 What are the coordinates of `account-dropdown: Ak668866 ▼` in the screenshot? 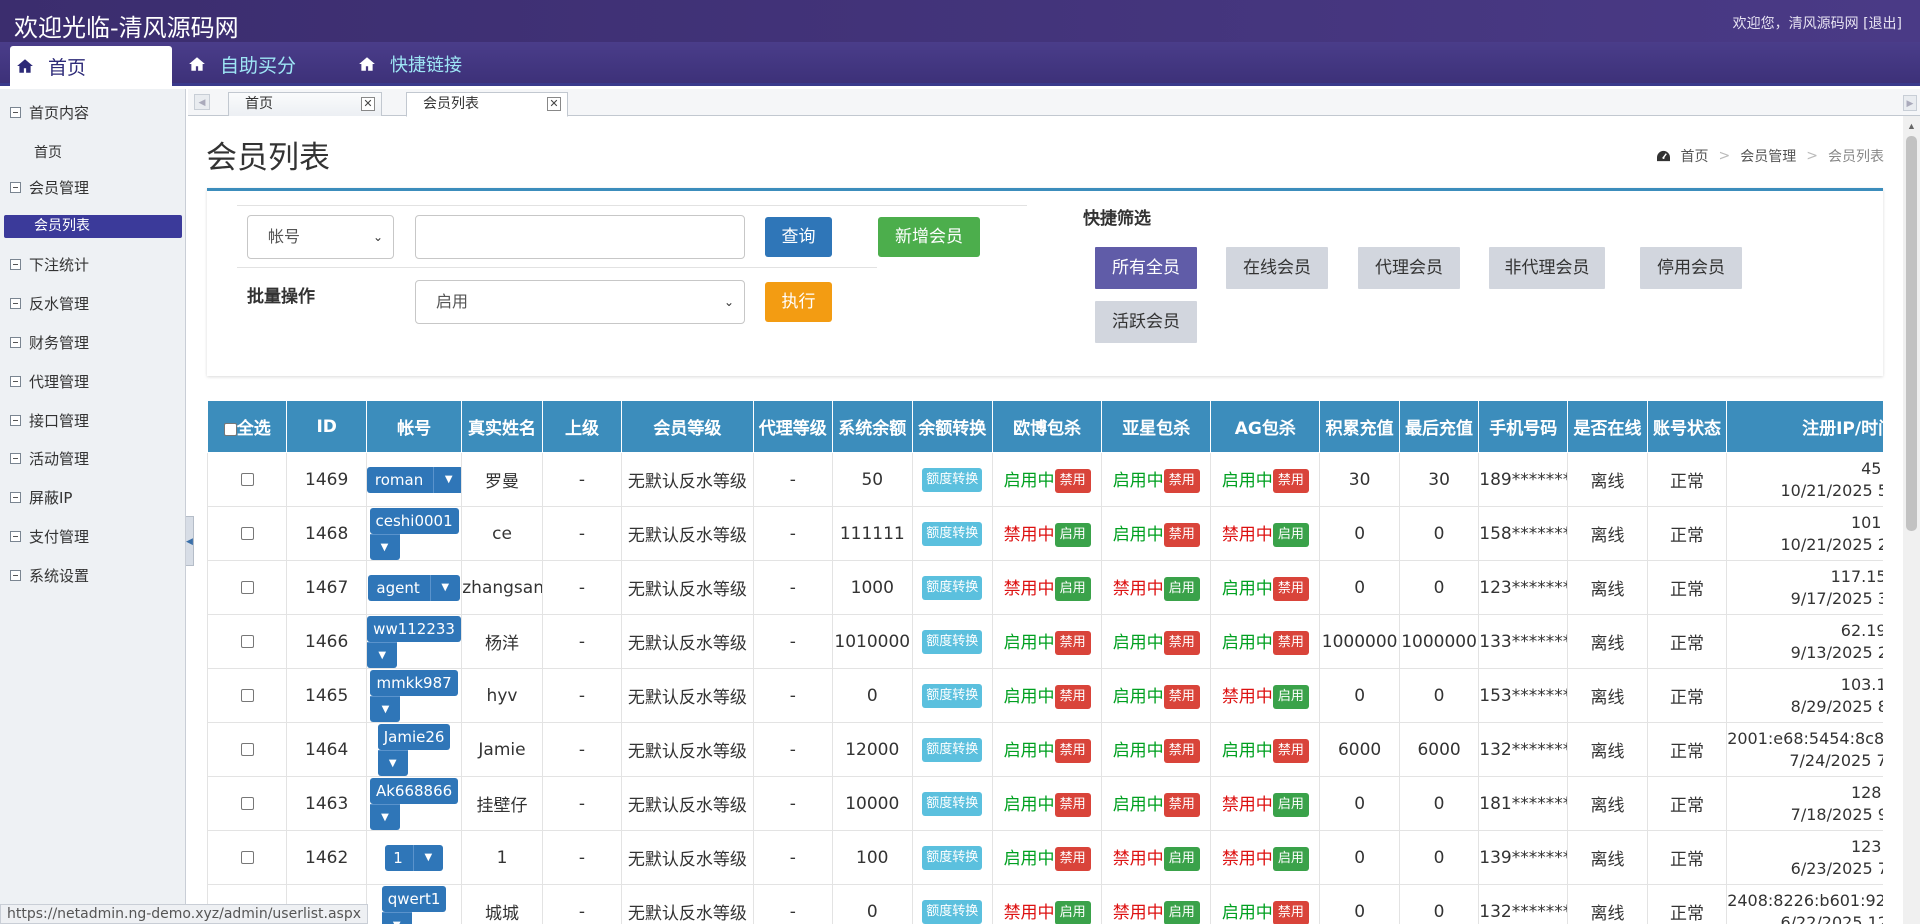 It's located at (414, 803).